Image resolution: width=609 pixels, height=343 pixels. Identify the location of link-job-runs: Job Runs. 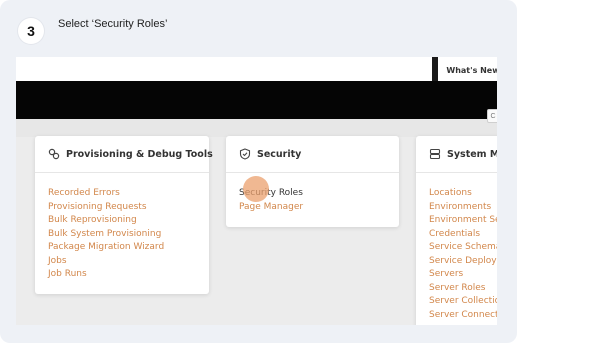
(128, 275).